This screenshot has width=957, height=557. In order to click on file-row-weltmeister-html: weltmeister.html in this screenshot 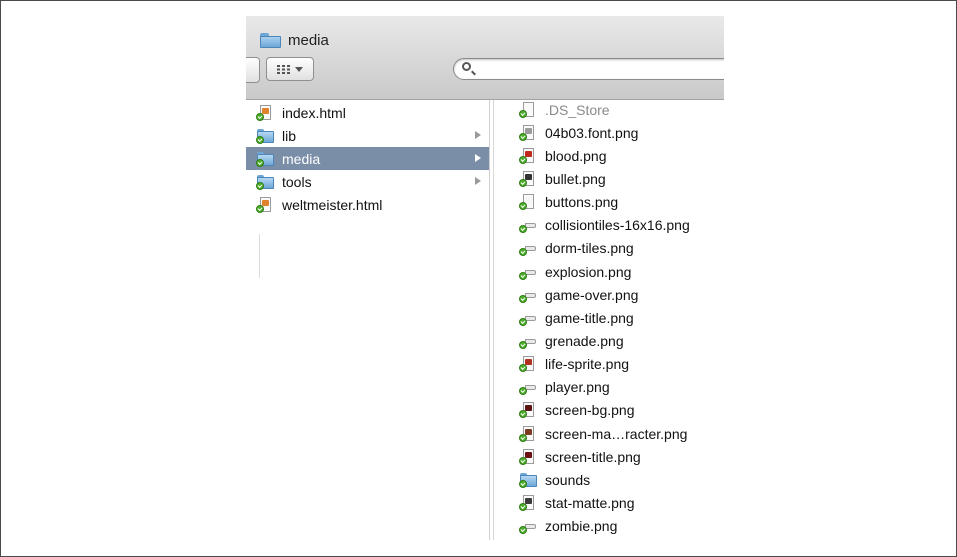, I will do `click(367, 205)`.